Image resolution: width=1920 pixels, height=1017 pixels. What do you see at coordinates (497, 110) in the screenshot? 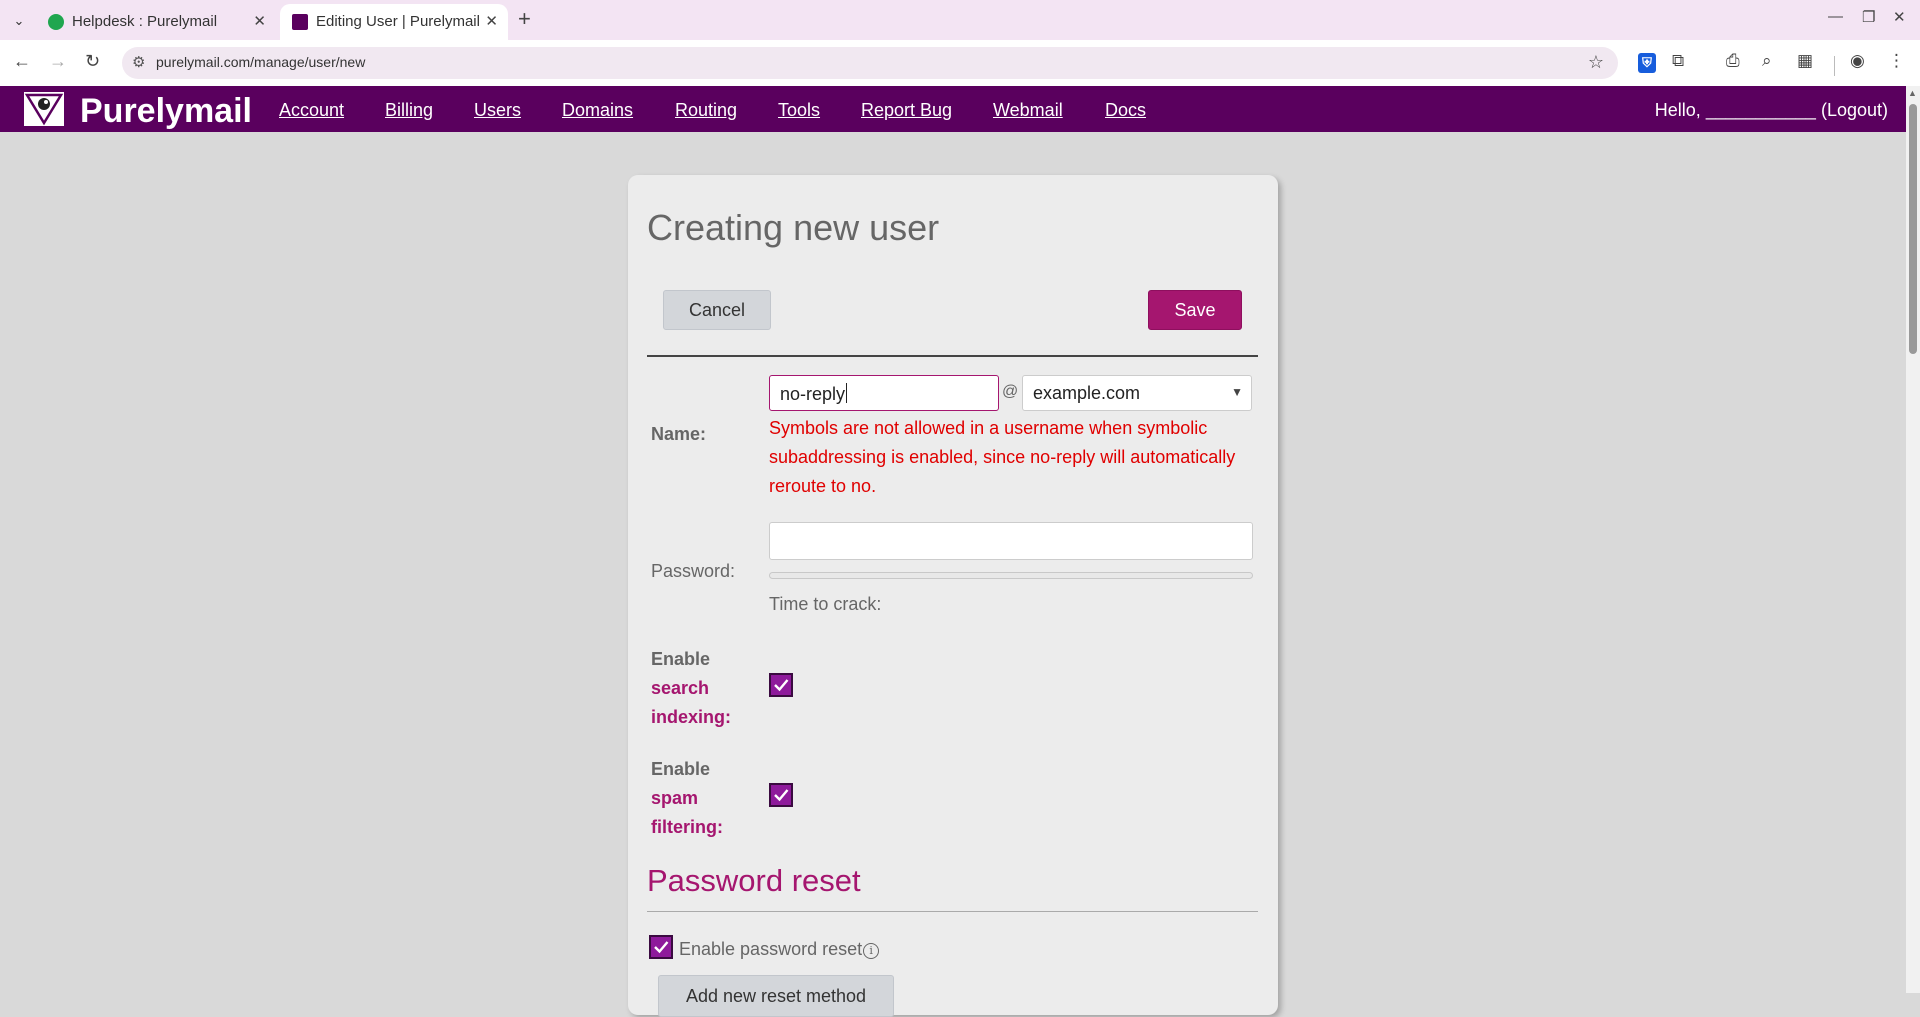
I see `nav-users: Users` at bounding box center [497, 110].